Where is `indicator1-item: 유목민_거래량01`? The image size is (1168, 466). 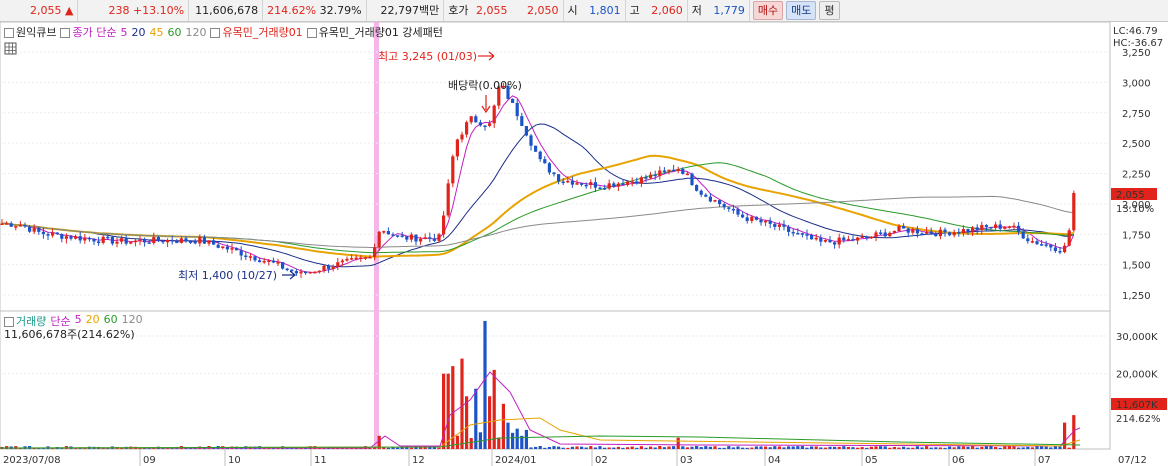 indicator1-item: 유목민_거래량01 is located at coordinates (256, 32).